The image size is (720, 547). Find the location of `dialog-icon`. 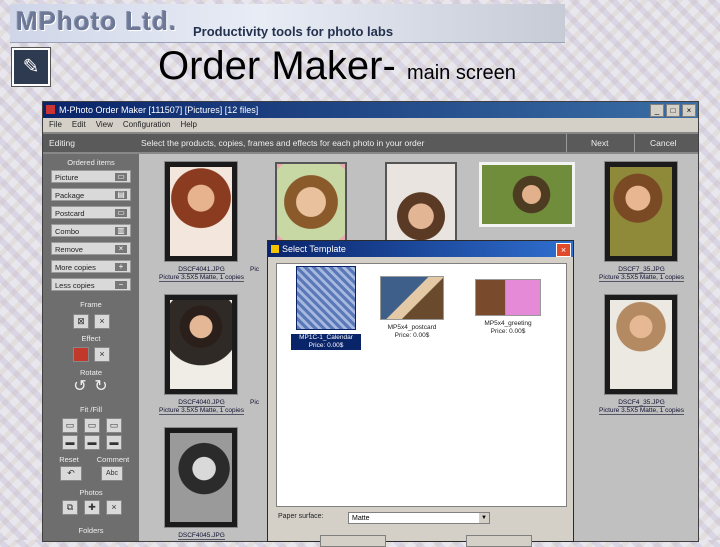

dialog-icon is located at coordinates (275, 249).